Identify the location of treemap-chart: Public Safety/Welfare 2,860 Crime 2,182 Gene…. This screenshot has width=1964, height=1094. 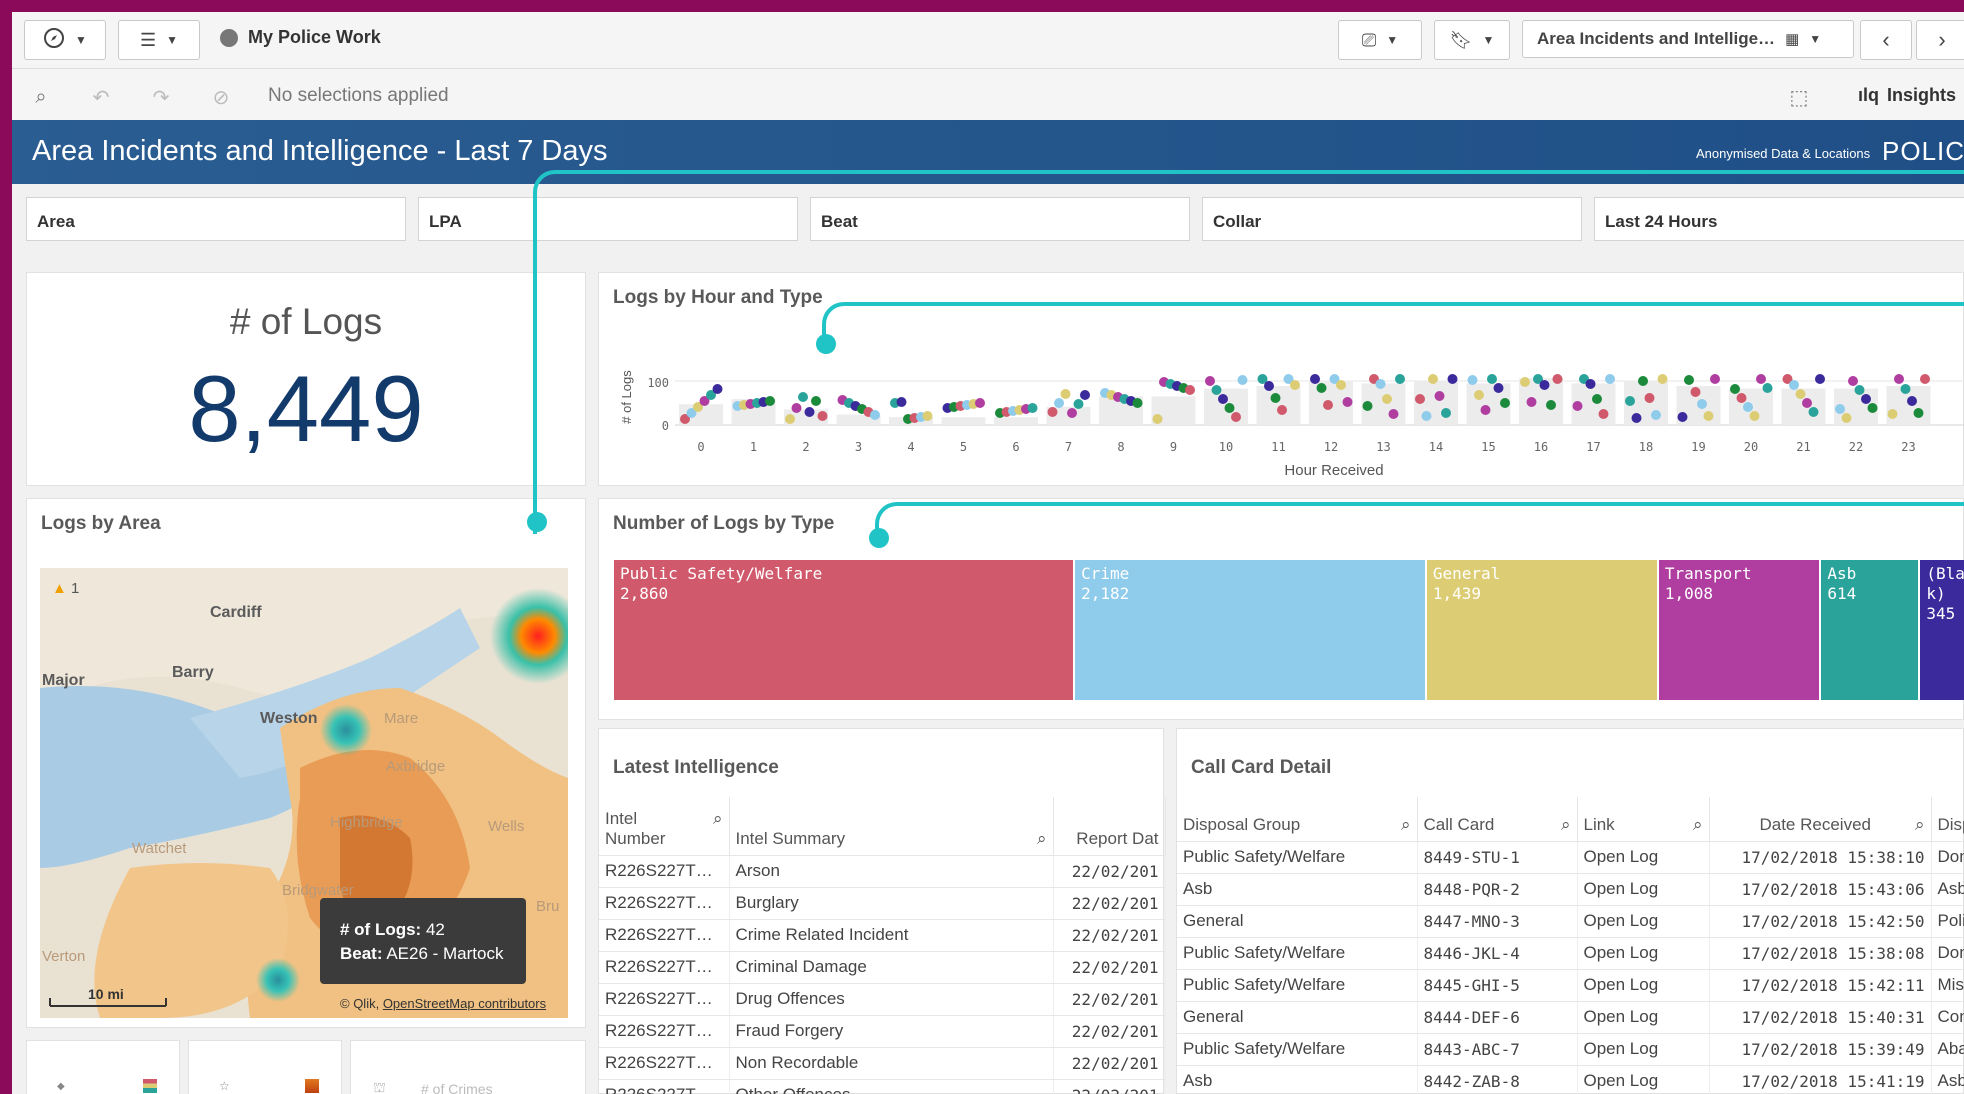
(1289, 630).